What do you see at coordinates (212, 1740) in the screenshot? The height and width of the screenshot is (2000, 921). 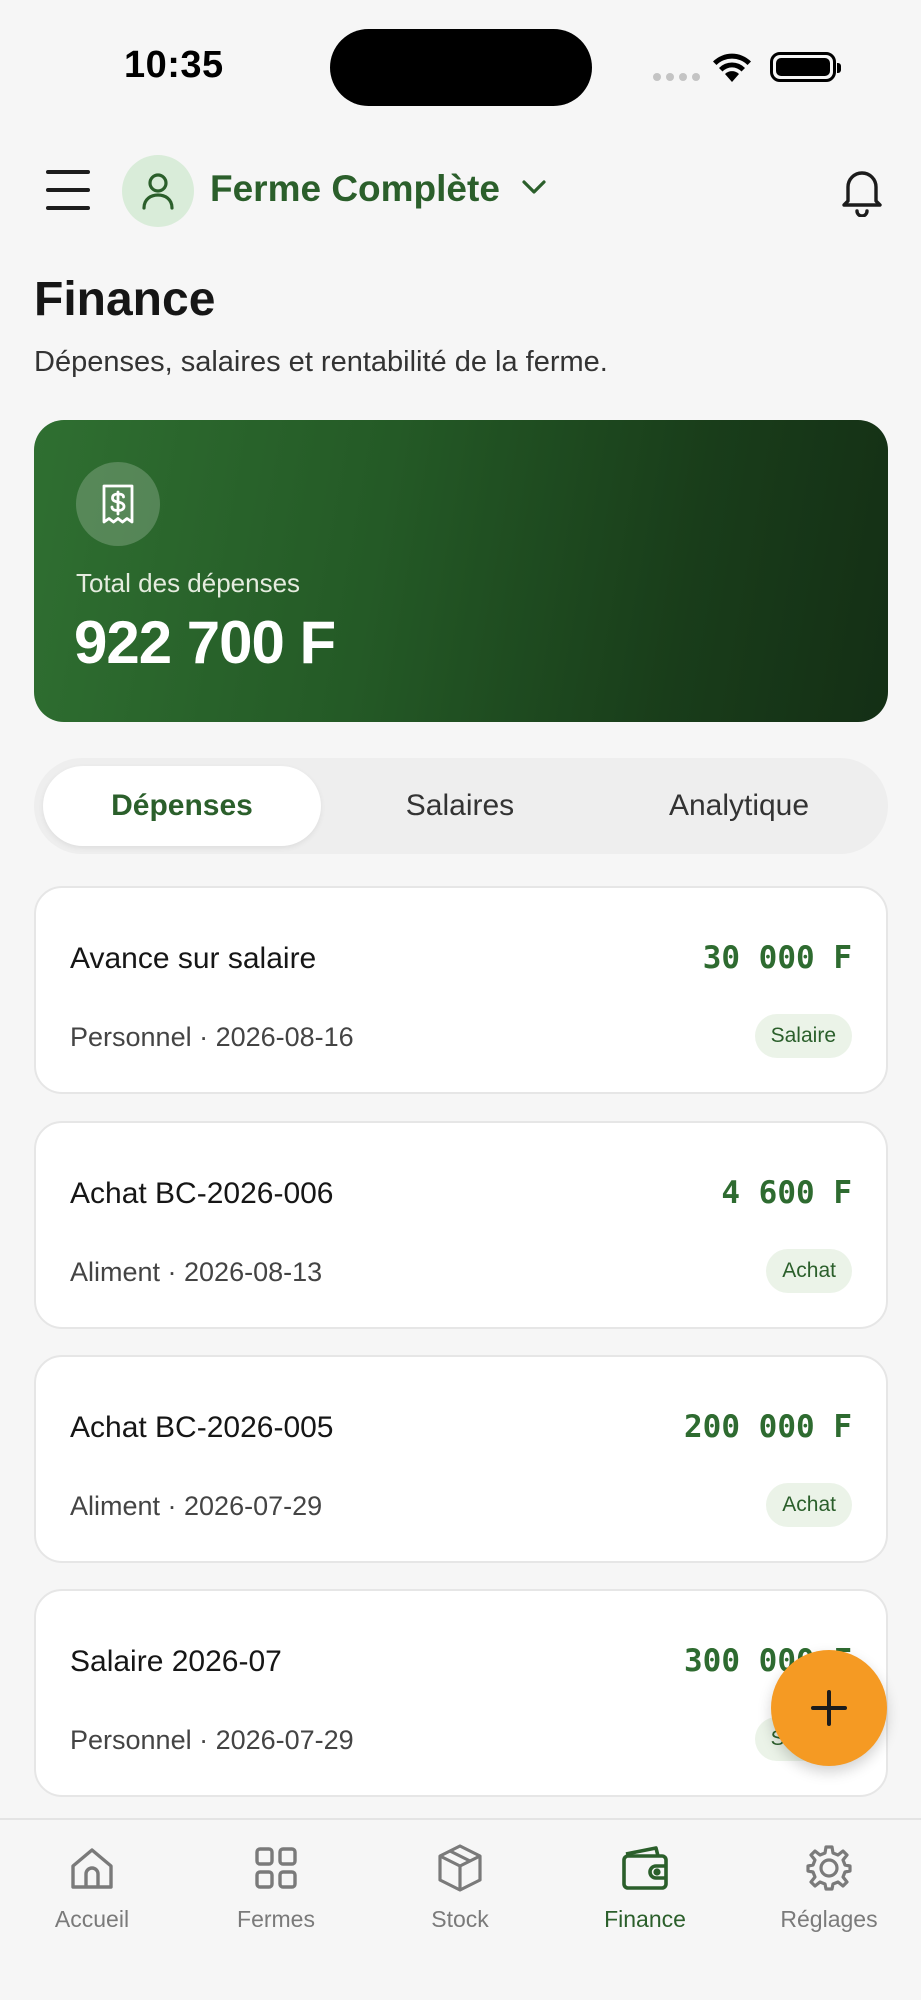 I see `expense-meta: Personnel · 2026-07-29` at bounding box center [212, 1740].